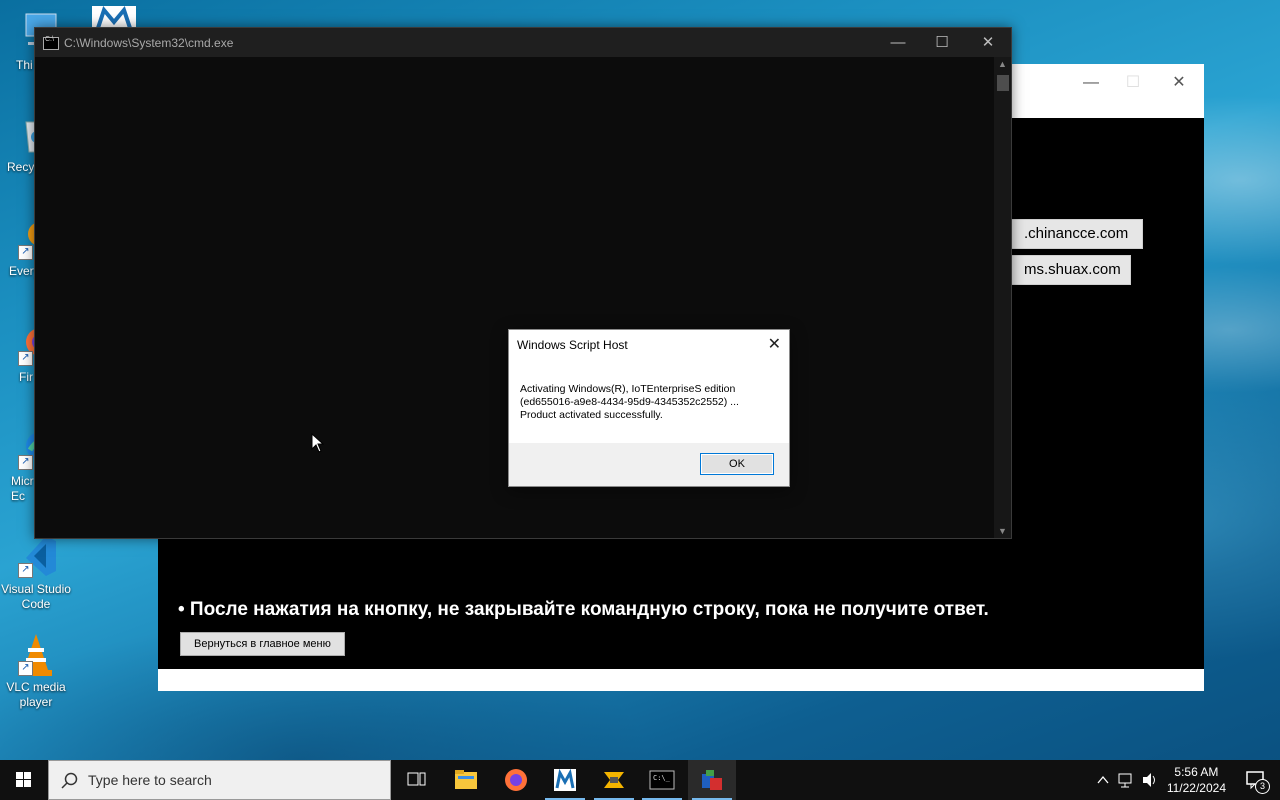 The image size is (1280, 800). Describe the element at coordinates (1196, 772) in the screenshot. I see `clock-time: 5:56 AM` at that location.